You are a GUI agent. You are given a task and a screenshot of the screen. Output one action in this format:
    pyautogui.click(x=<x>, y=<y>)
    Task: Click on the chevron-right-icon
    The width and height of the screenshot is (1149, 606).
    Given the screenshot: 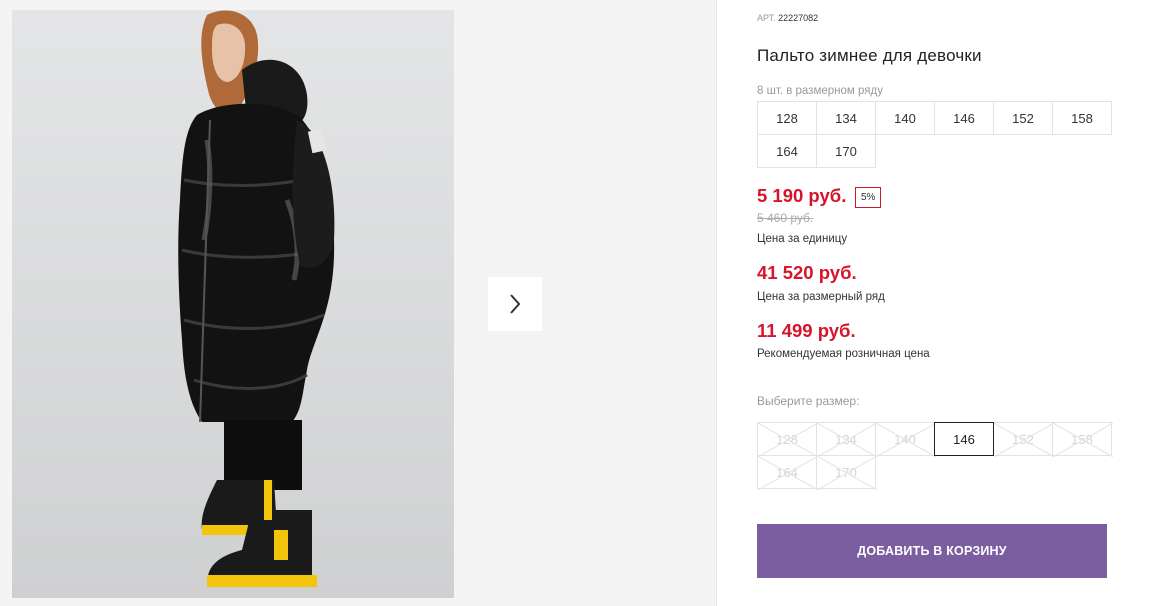 What is the action you would take?
    pyautogui.click(x=515, y=304)
    